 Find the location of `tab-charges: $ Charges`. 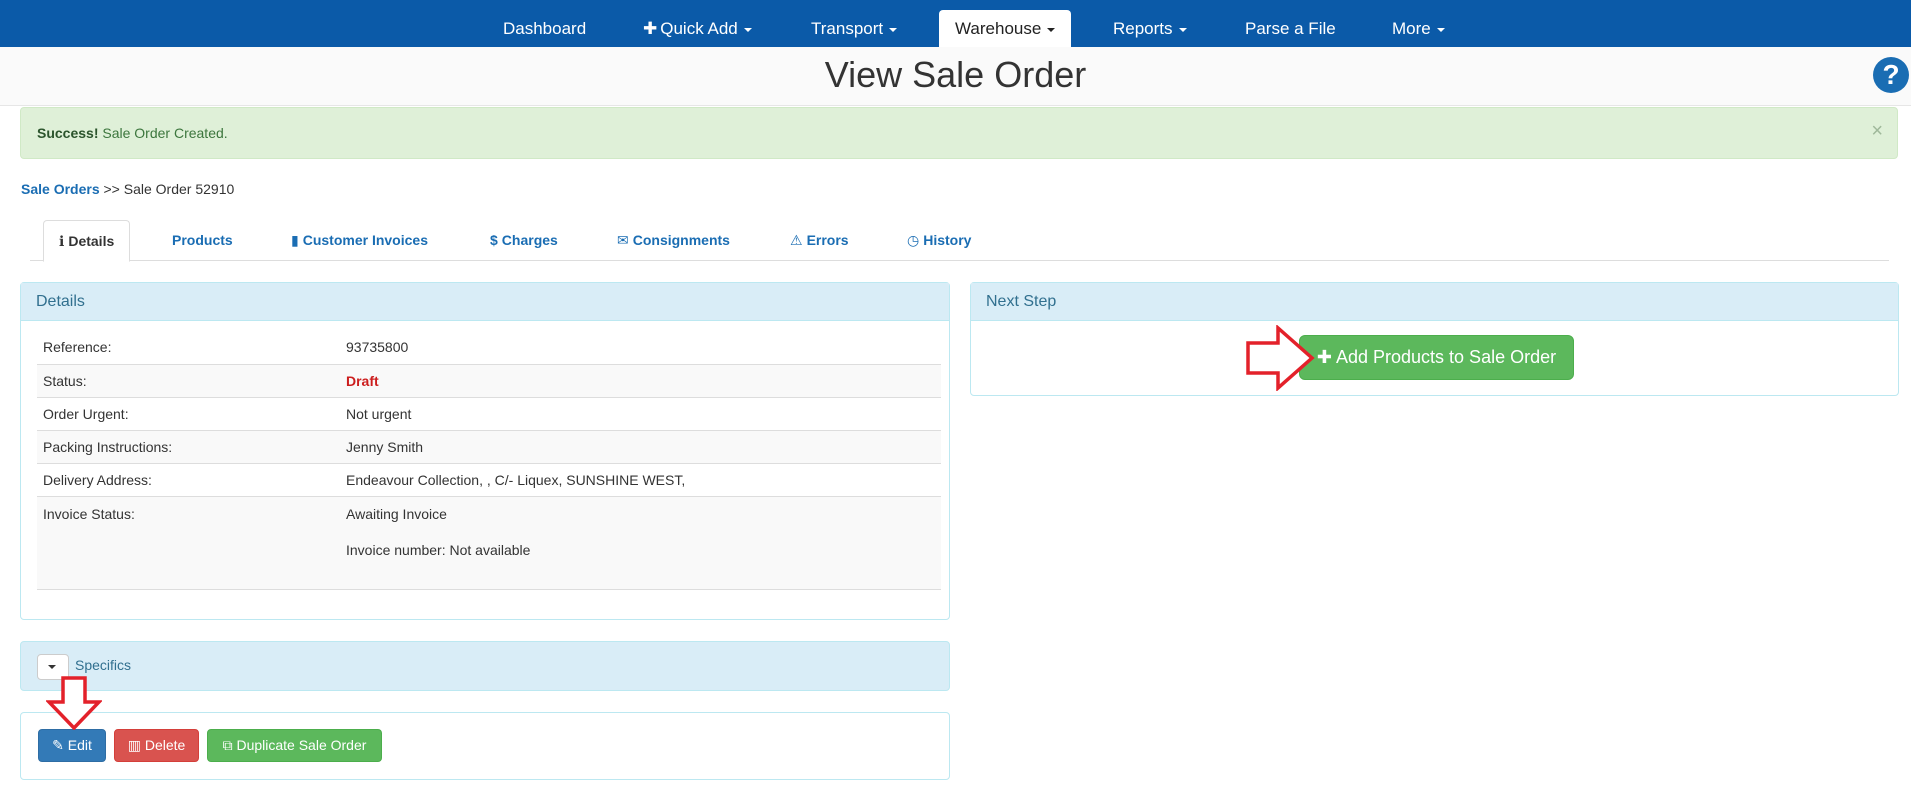

tab-charges: $ Charges is located at coordinates (524, 240).